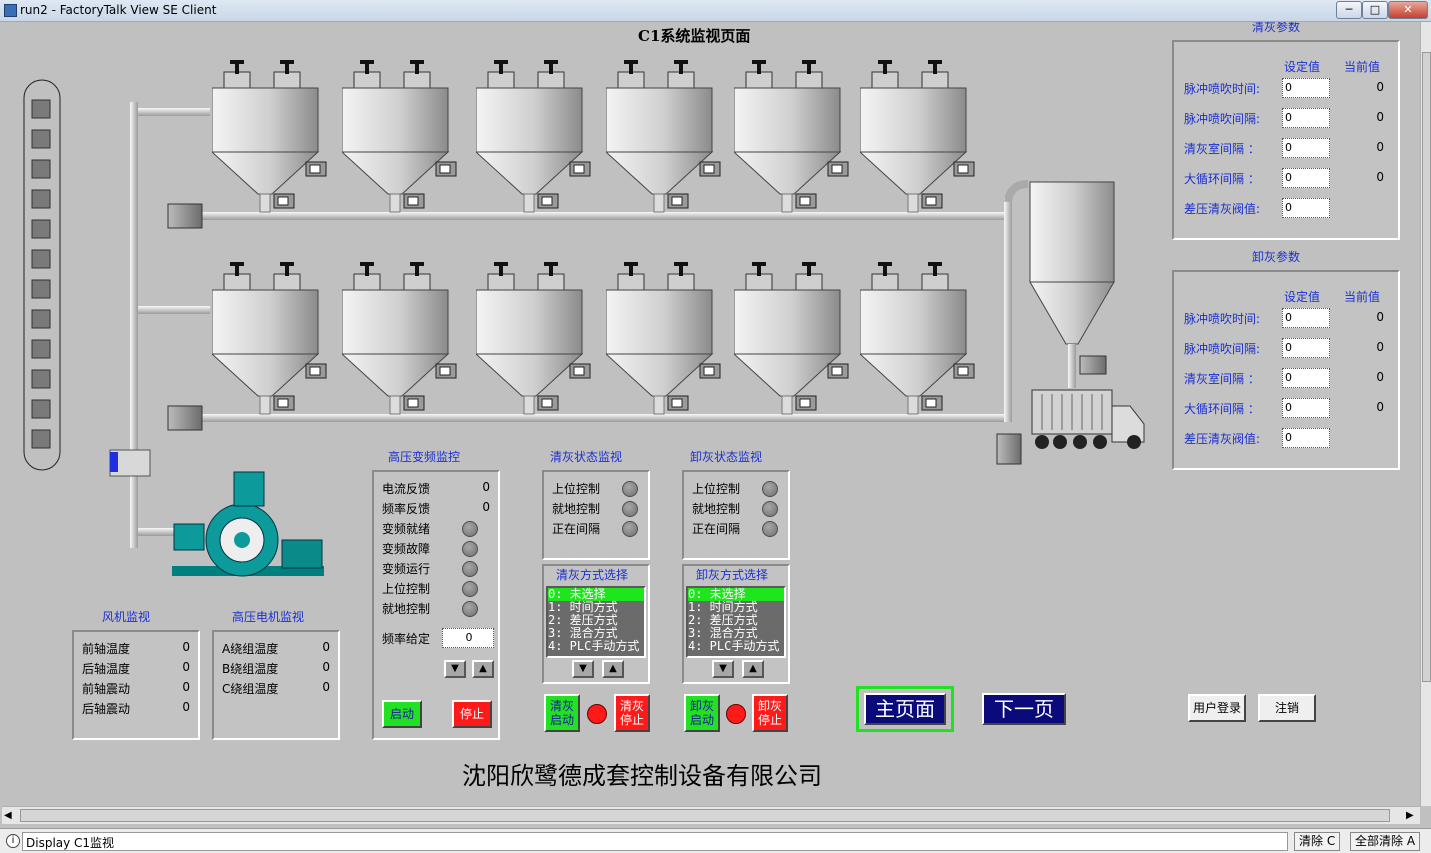  What do you see at coordinates (1287, 708) in the screenshot?
I see `logout-button: 注销` at bounding box center [1287, 708].